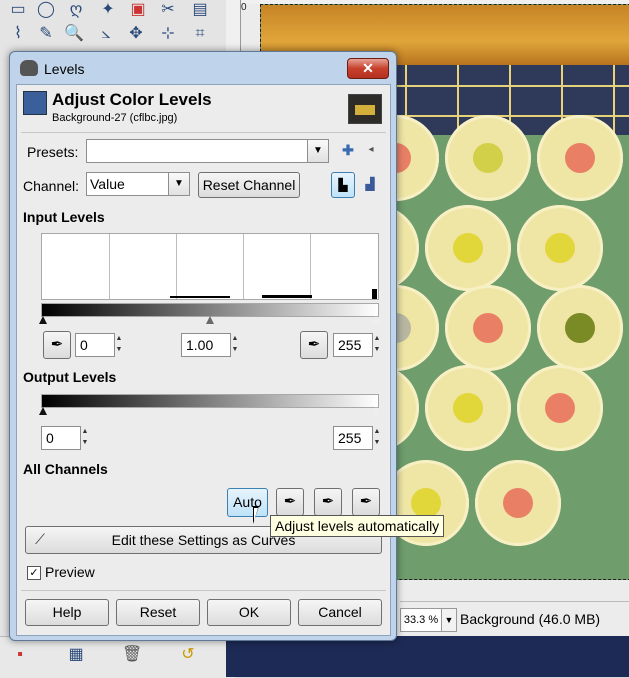 The width and height of the screenshot is (629, 678). I want to click on gimp-logo-icon, so click(29, 68).